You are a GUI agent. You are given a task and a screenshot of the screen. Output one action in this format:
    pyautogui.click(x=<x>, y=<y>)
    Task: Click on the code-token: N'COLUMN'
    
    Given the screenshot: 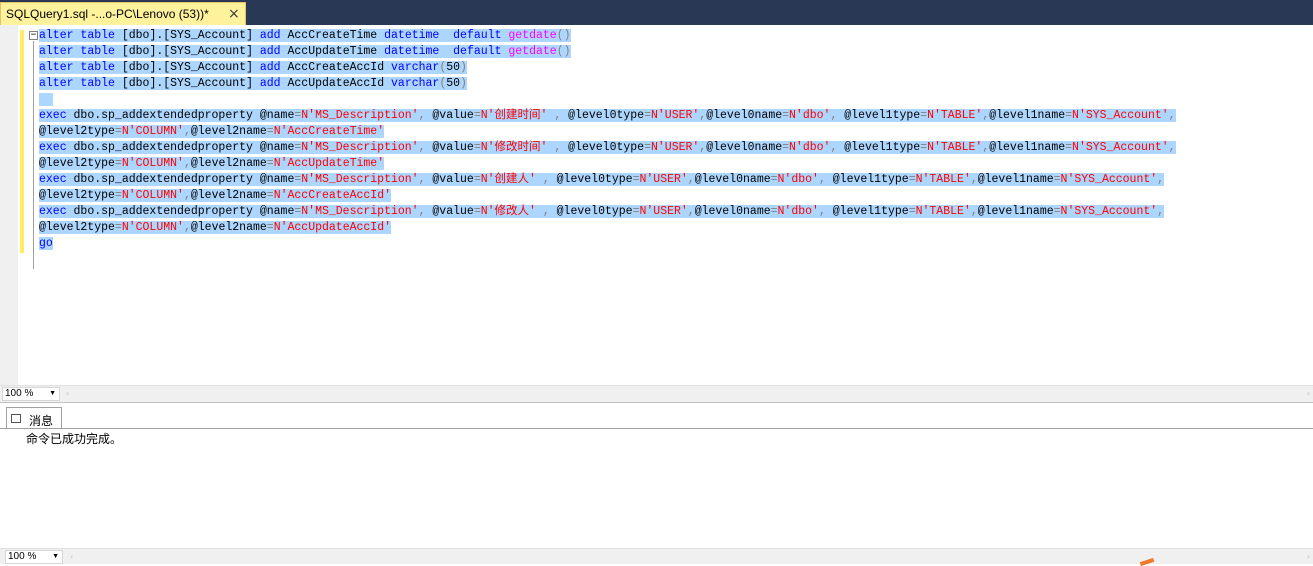 What is the action you would take?
    pyautogui.click(x=152, y=131)
    